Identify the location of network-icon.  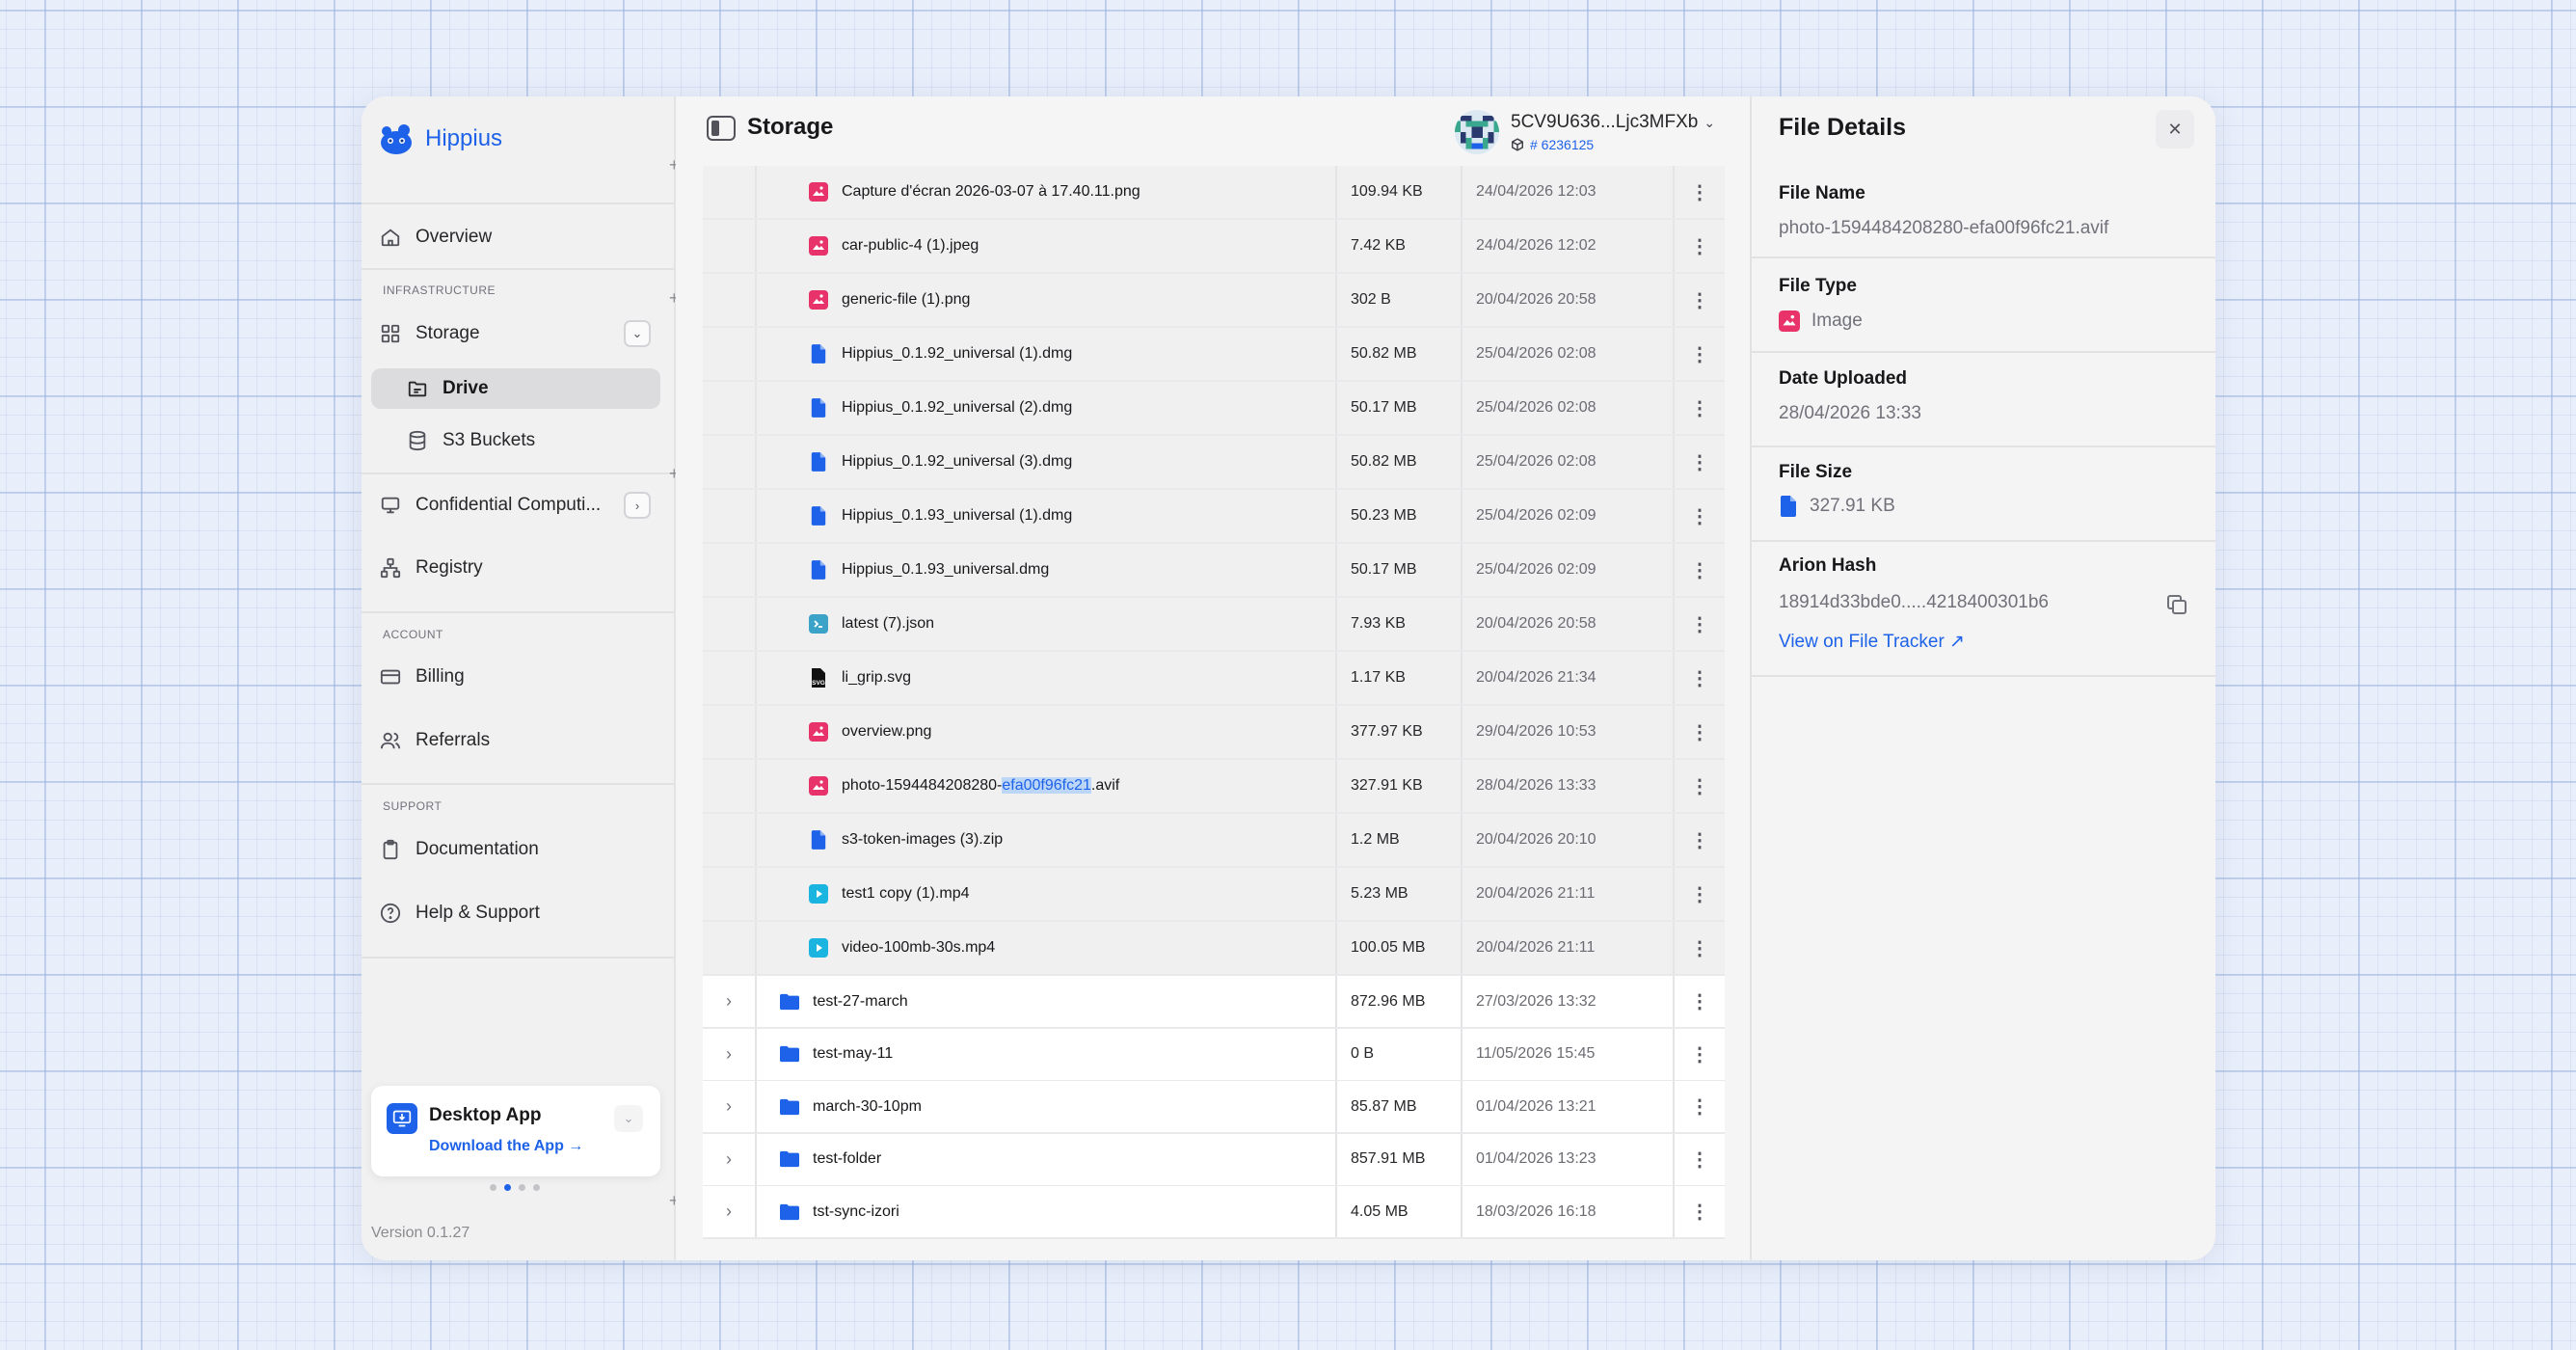
(391, 568).